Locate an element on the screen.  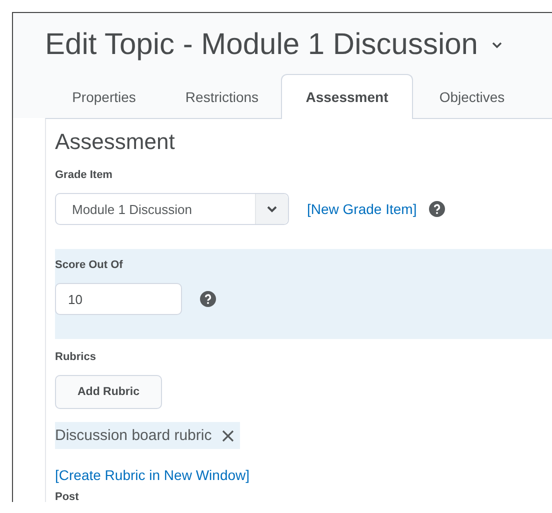
page-title: Edit Topic - Module 1 Discussion is located at coordinates (261, 45).